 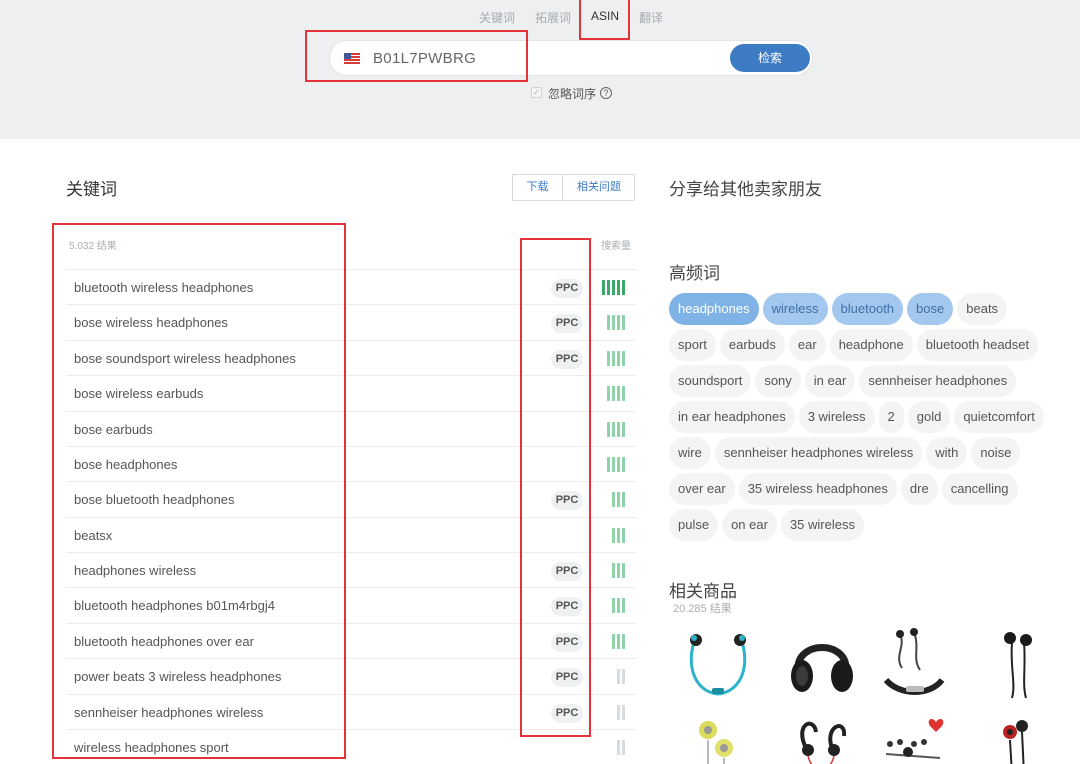 What do you see at coordinates (745, 187) in the screenshot?
I see `share-title: 分享给其他卖家朋友` at bounding box center [745, 187].